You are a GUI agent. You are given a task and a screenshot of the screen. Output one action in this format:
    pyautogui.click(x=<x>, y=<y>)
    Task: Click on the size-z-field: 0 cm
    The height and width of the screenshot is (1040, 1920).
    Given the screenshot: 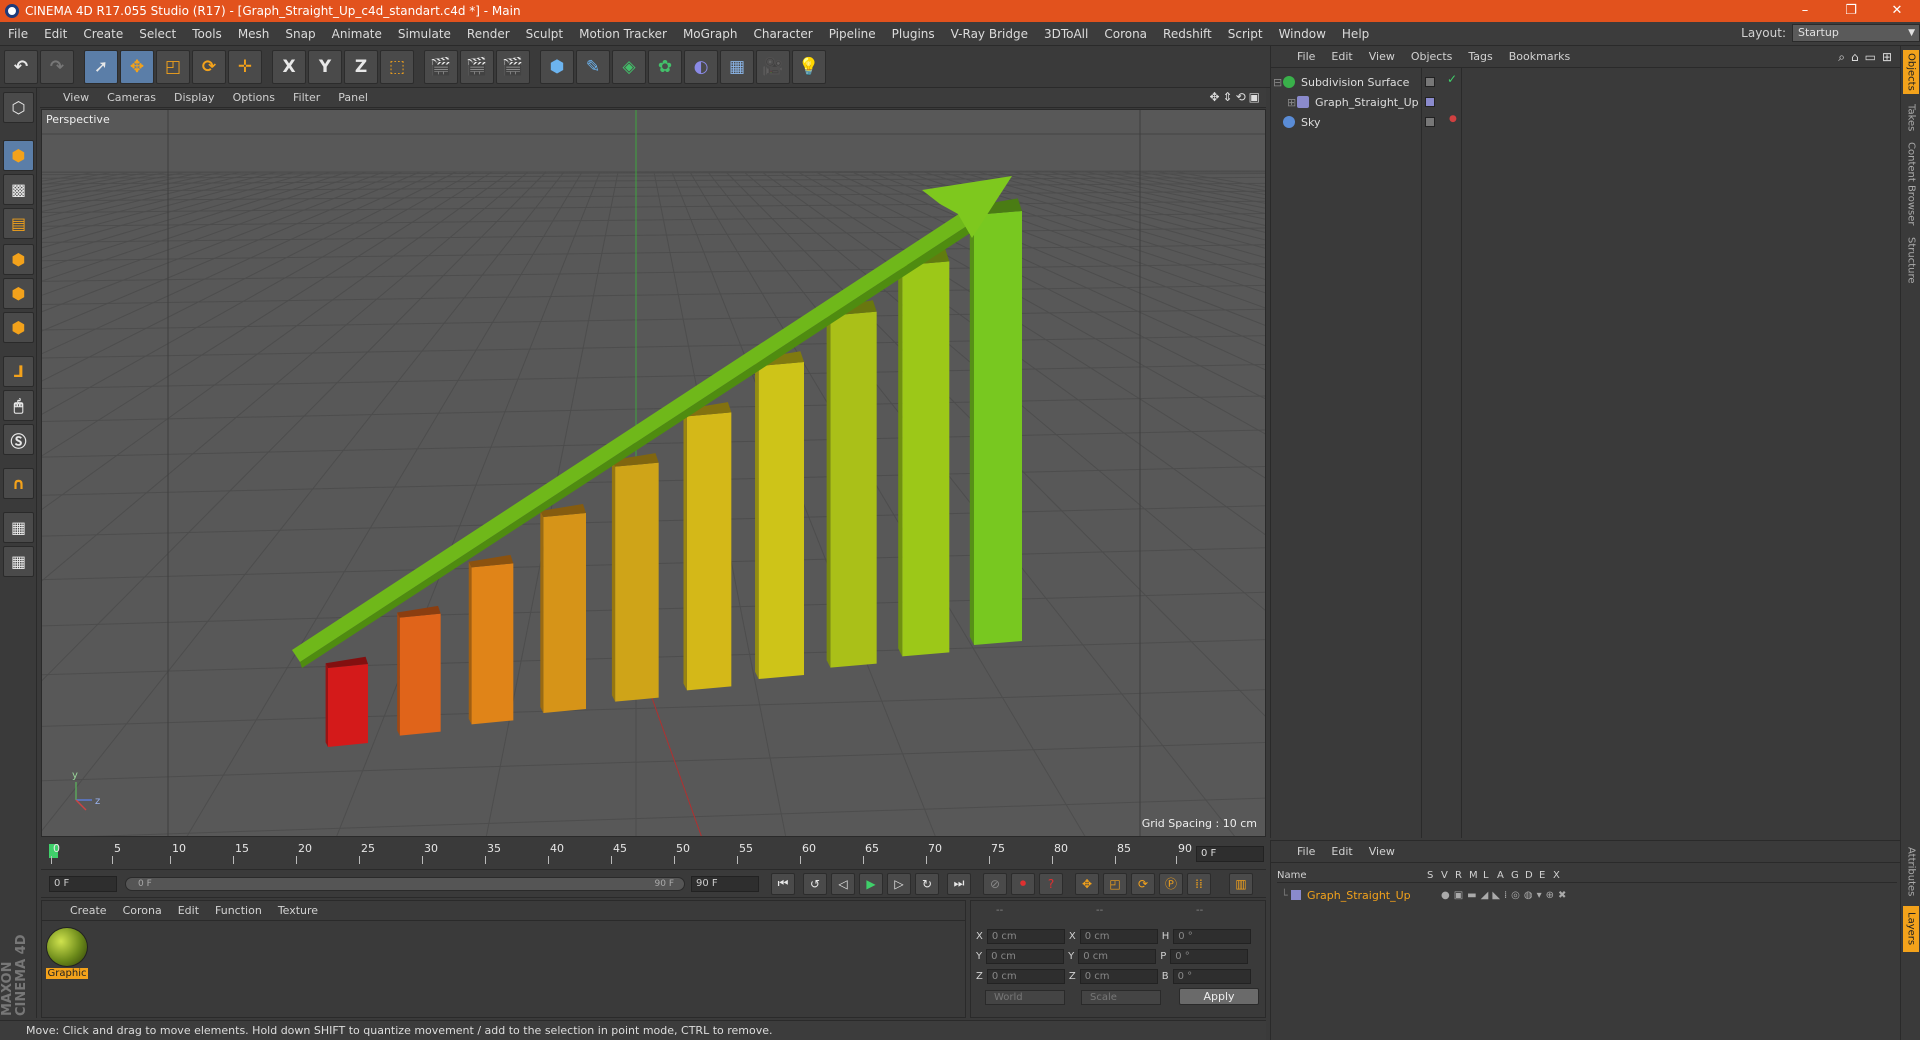 What is the action you would take?
    pyautogui.click(x=1118, y=976)
    